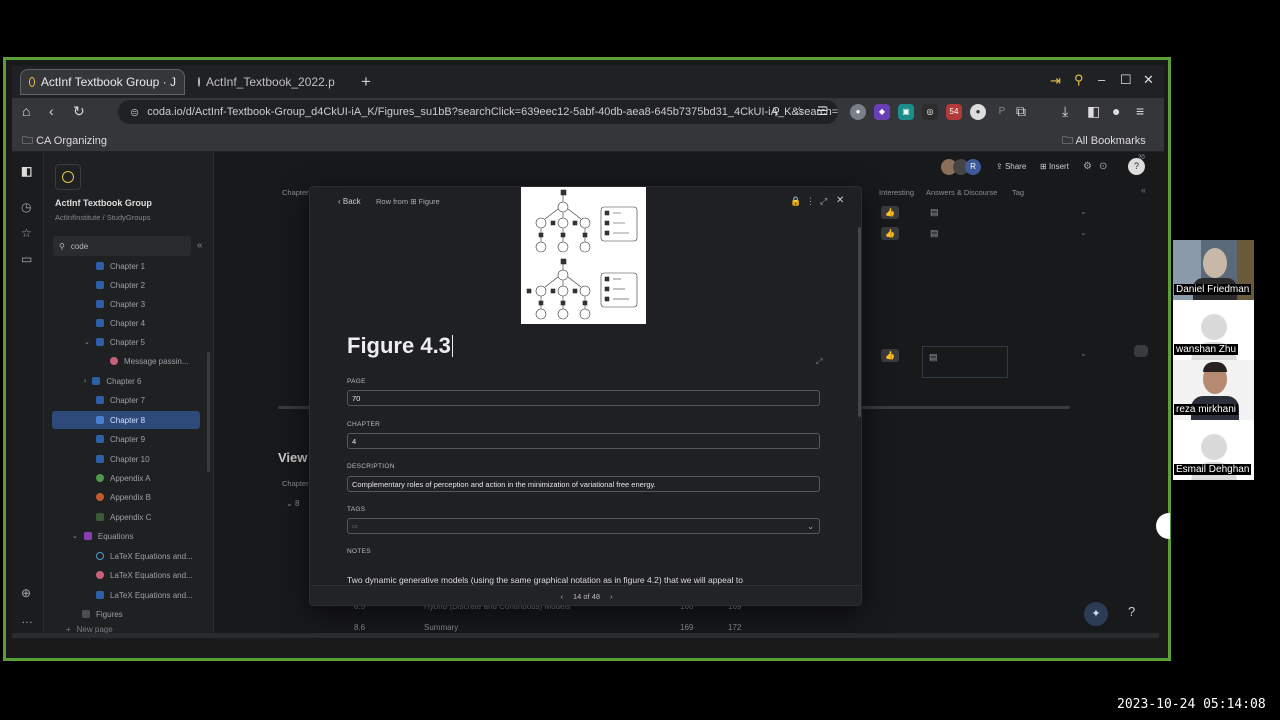 Image resolution: width=1280 pixels, height=720 pixels. What do you see at coordinates (1140, 111) in the screenshot?
I see `menu-icon: ≡` at bounding box center [1140, 111].